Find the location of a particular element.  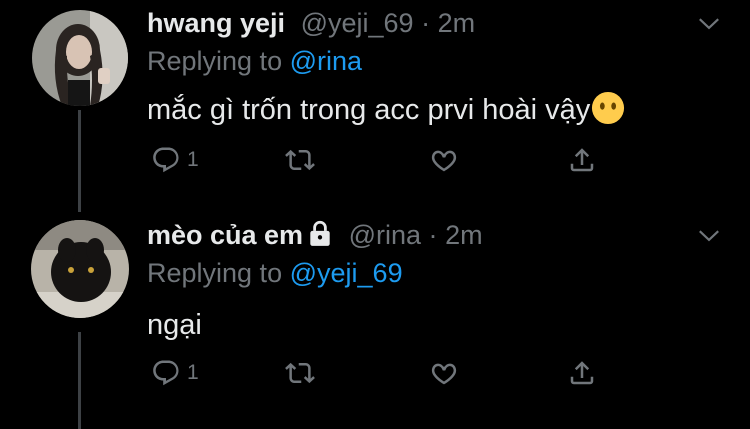

mention-link: @rina is located at coordinates (326, 61).